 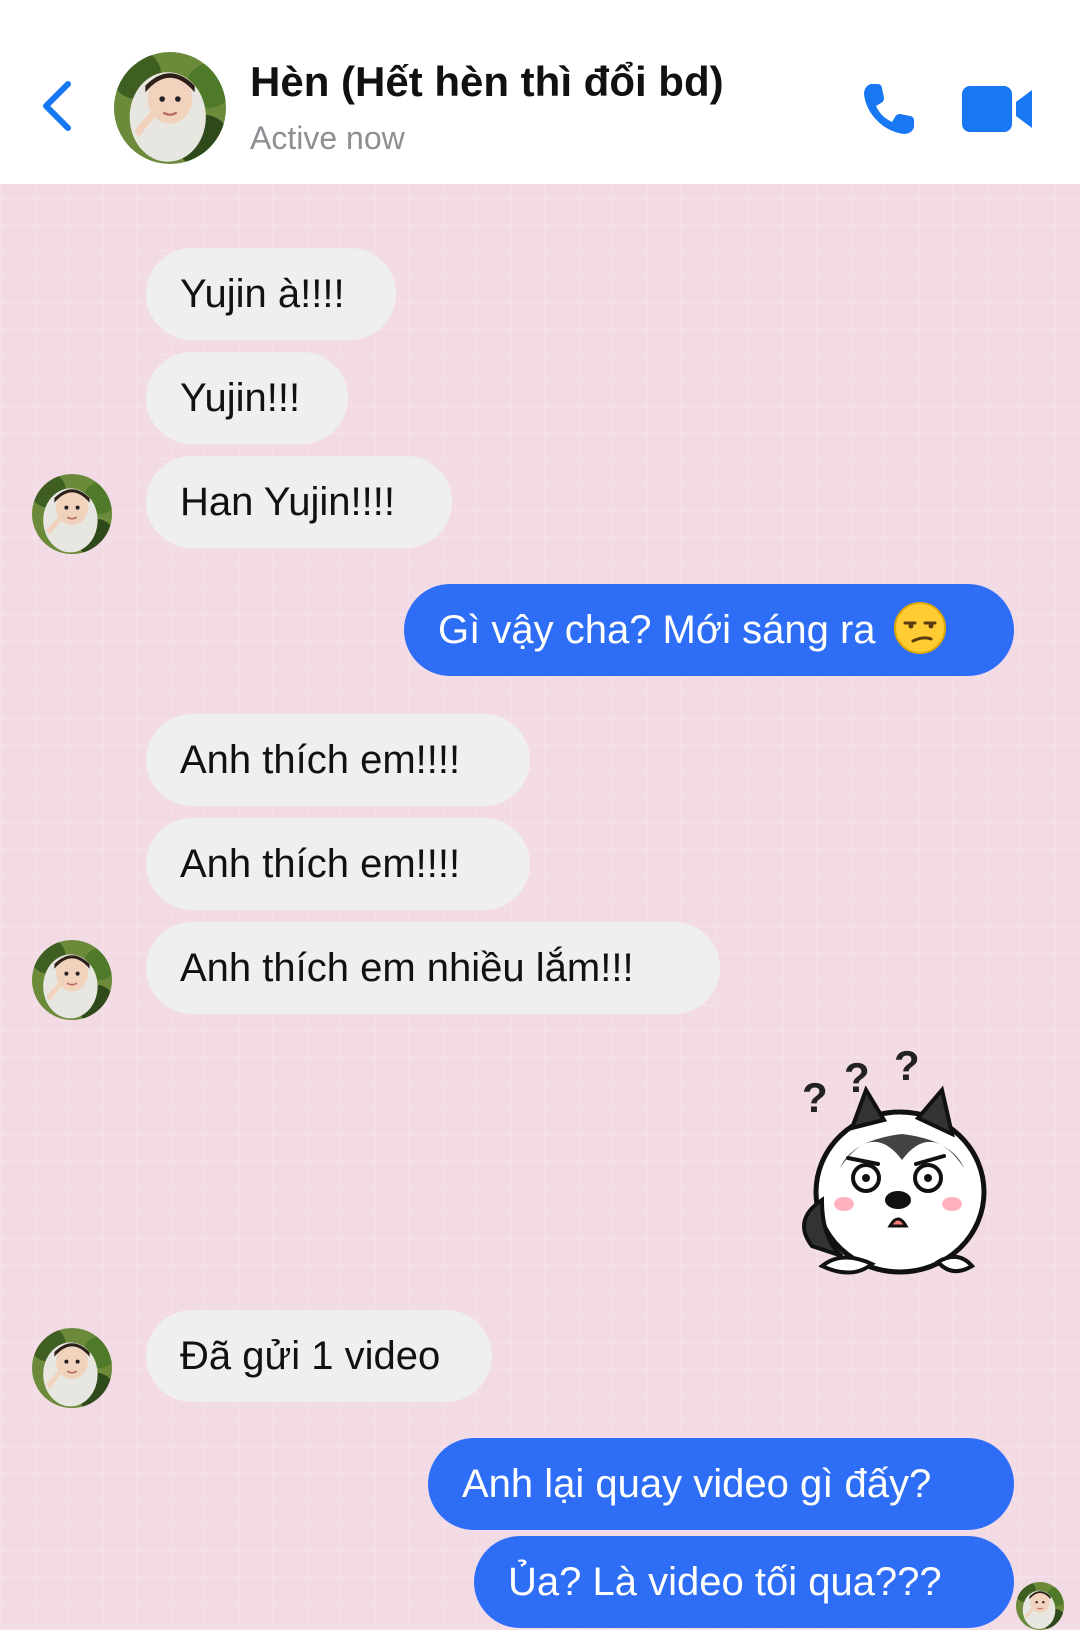 What do you see at coordinates (897, 1170) in the screenshot?
I see `confused-husky-sticker: ? ? ?` at bounding box center [897, 1170].